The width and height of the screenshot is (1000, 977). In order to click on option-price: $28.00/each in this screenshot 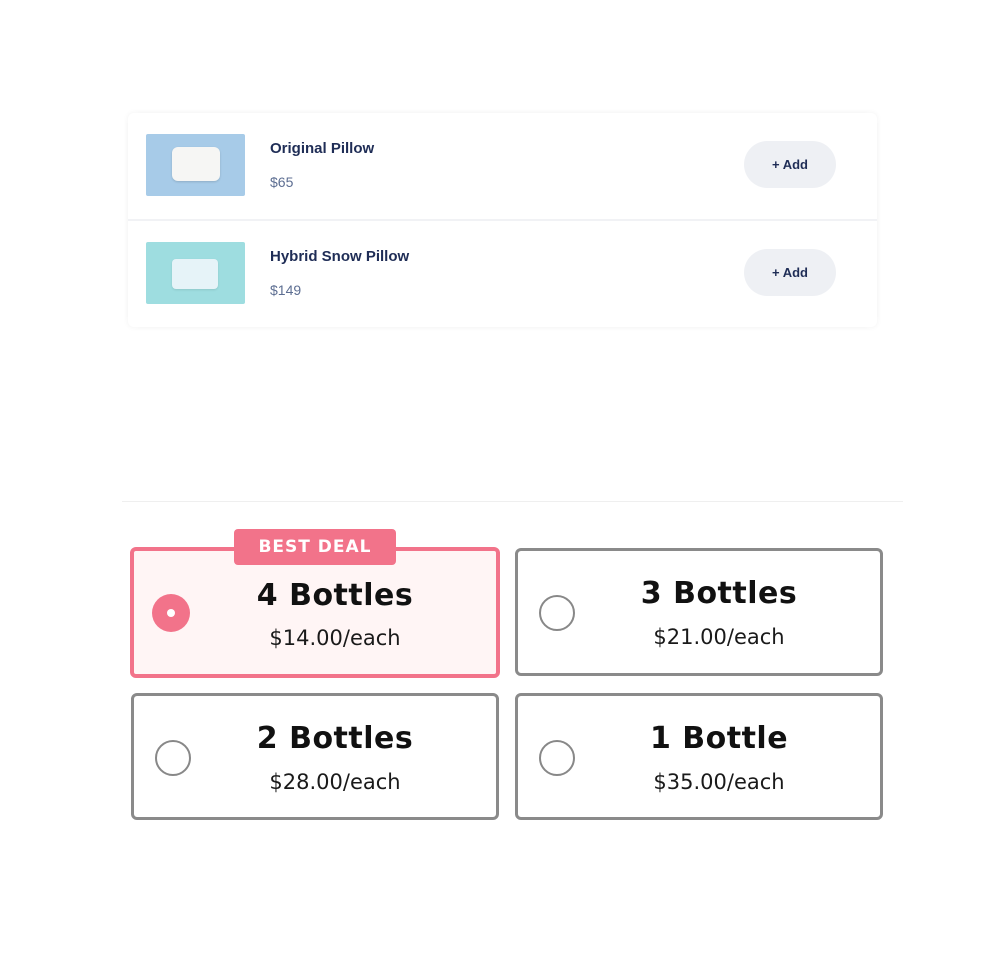, I will do `click(335, 782)`.